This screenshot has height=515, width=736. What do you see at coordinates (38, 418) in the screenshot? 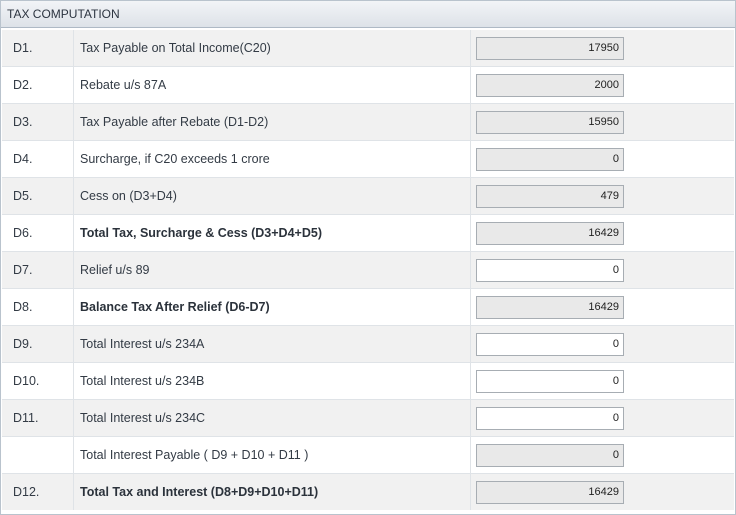
I see `row-code: D11.` at bounding box center [38, 418].